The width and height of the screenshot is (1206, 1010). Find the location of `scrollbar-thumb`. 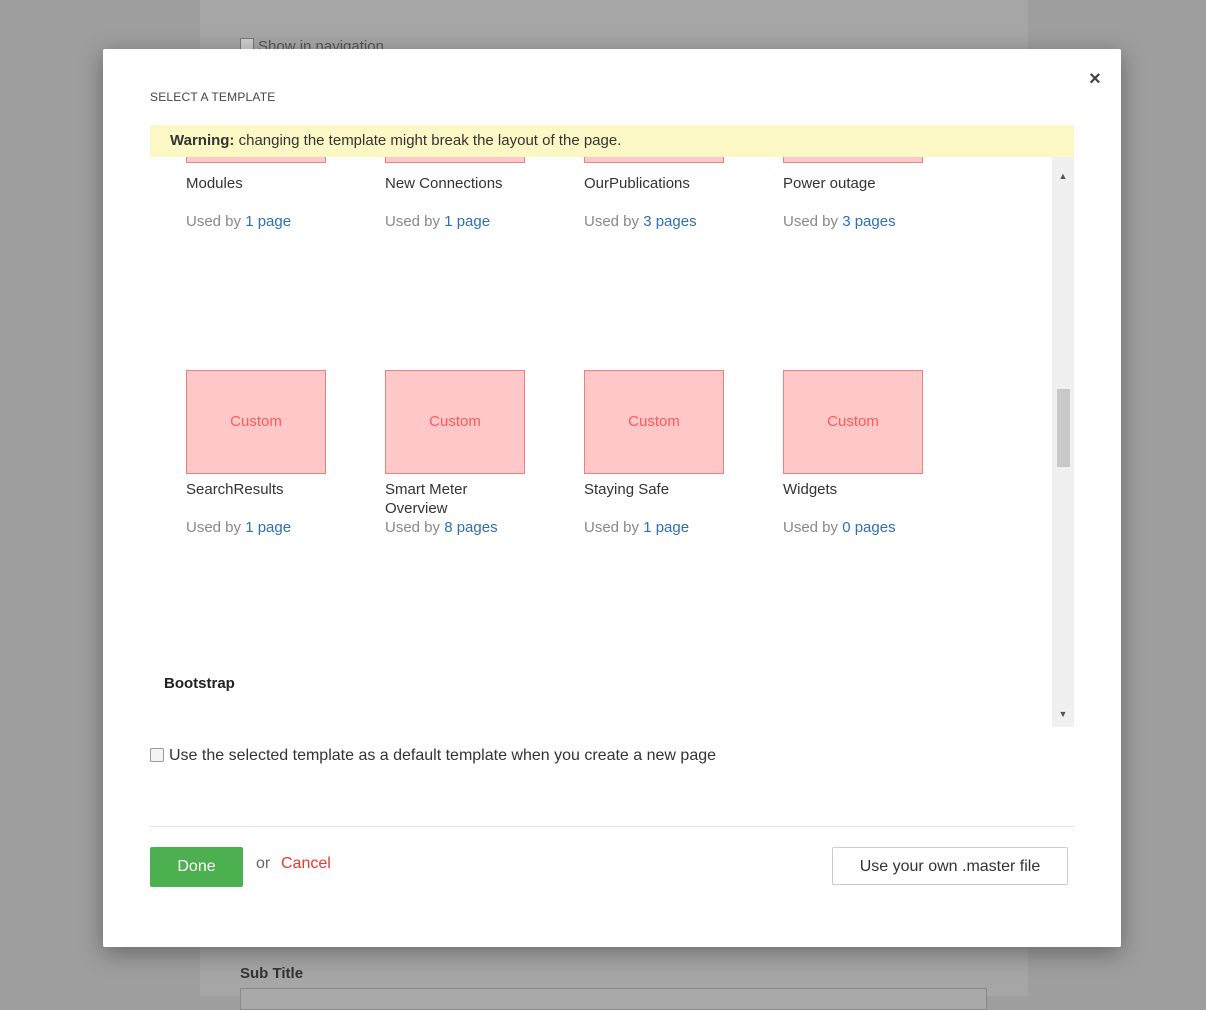

scrollbar-thumb is located at coordinates (1063, 428).